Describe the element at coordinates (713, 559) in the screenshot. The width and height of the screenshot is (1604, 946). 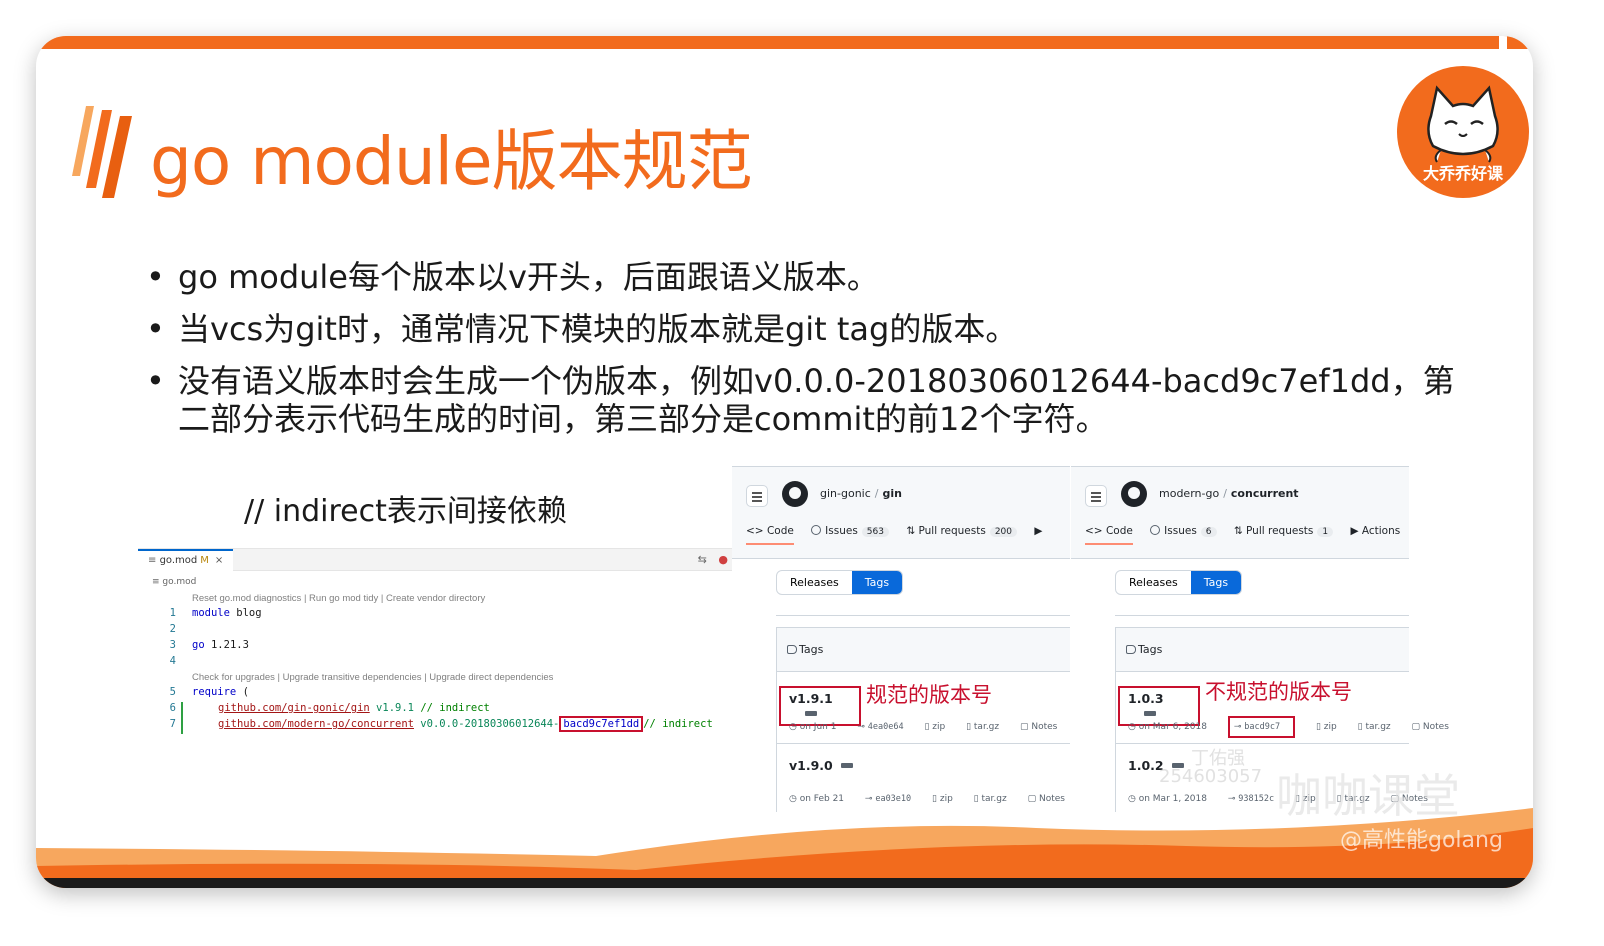
I see `editor-toolbar: ⇆ ●` at that location.